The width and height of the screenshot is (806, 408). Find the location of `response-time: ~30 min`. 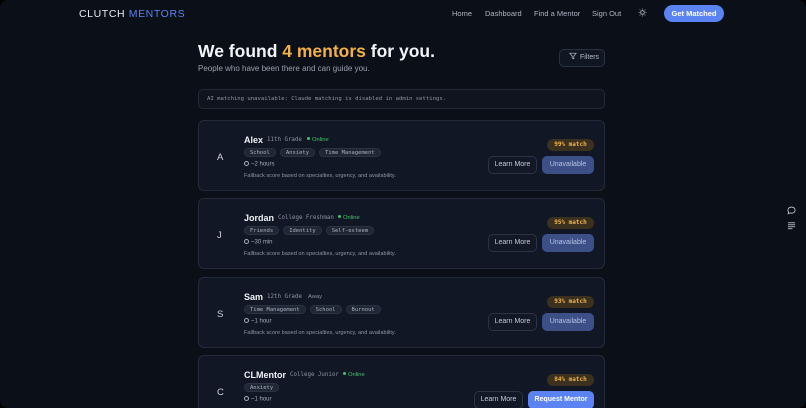

response-time: ~30 min is located at coordinates (258, 242).